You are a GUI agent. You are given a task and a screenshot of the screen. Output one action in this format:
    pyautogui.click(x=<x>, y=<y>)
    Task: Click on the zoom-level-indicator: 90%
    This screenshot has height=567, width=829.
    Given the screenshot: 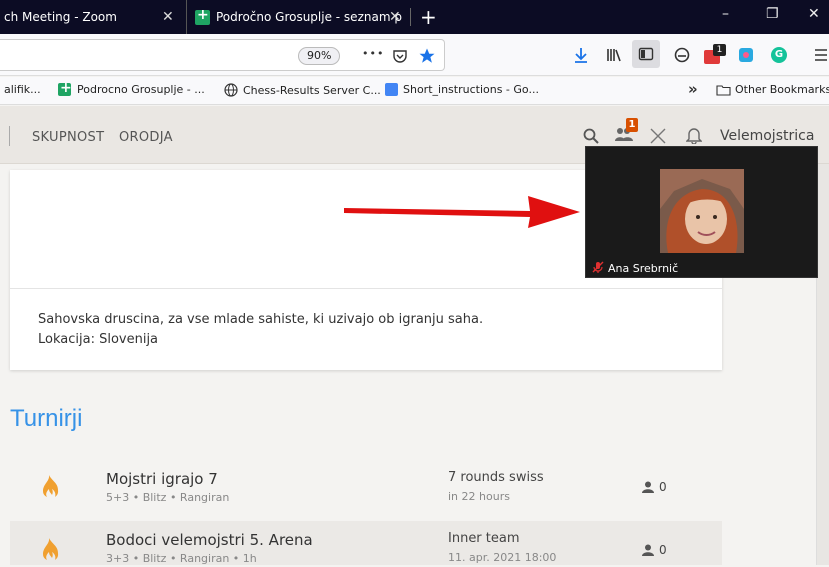 What is the action you would take?
    pyautogui.click(x=319, y=56)
    